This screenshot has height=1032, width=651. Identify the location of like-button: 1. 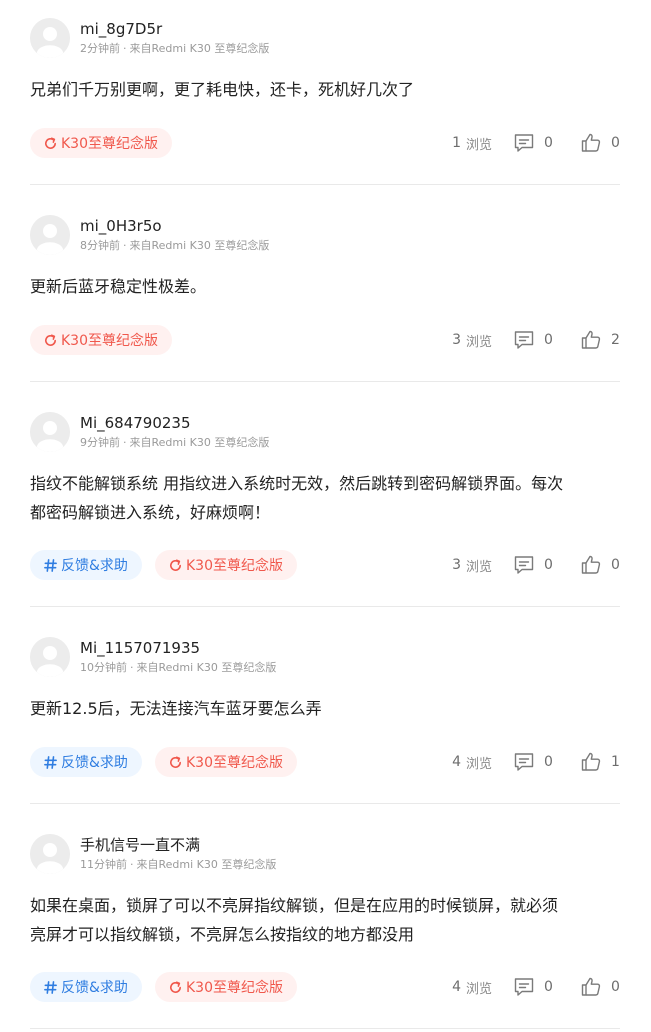
(600, 762).